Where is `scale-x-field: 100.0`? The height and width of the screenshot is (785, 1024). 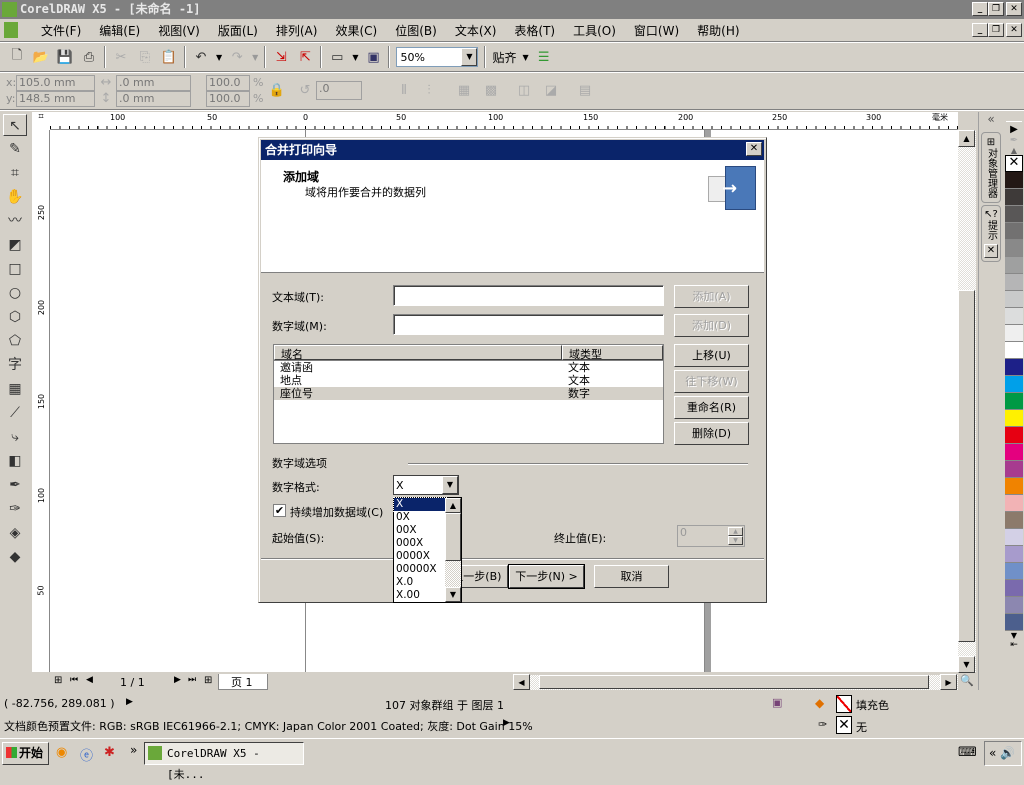
scale-x-field: 100.0 is located at coordinates (228, 83).